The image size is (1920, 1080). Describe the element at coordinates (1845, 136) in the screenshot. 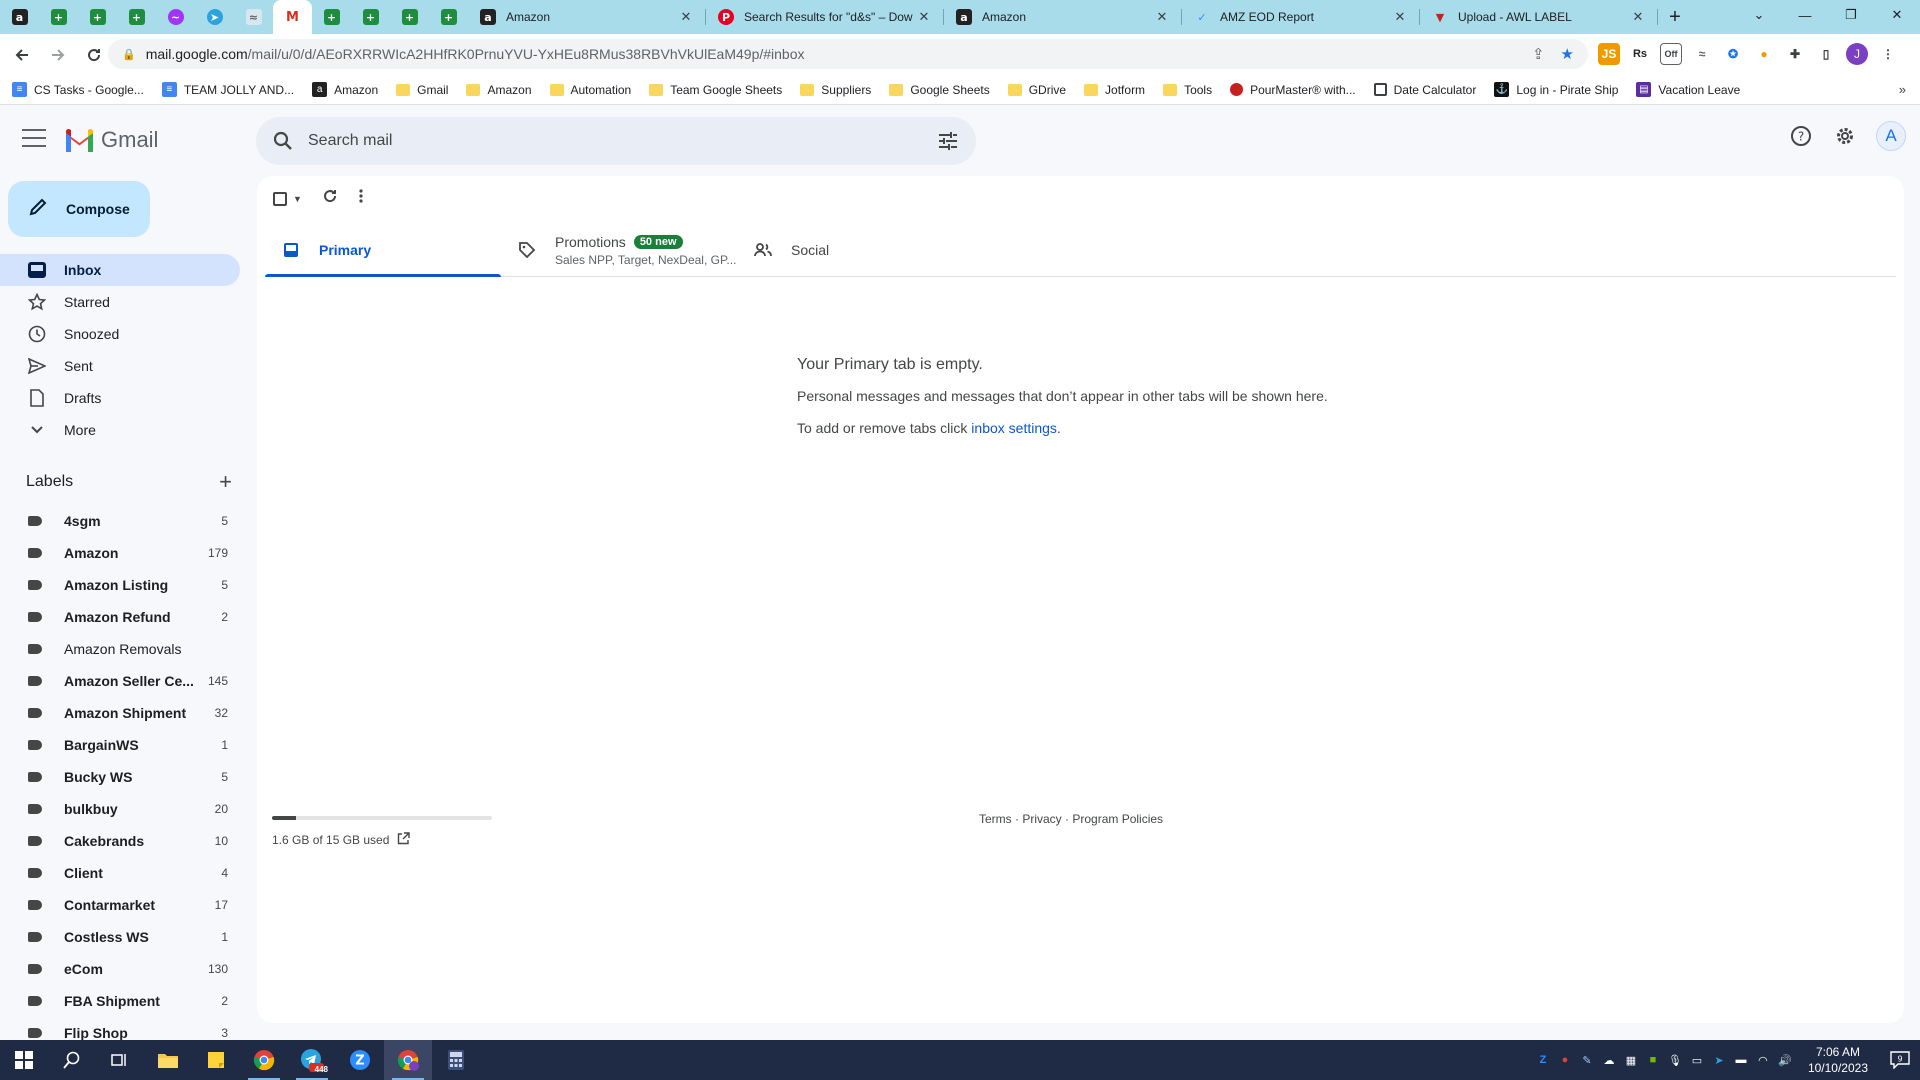

I see `settings-gear-icon` at that location.